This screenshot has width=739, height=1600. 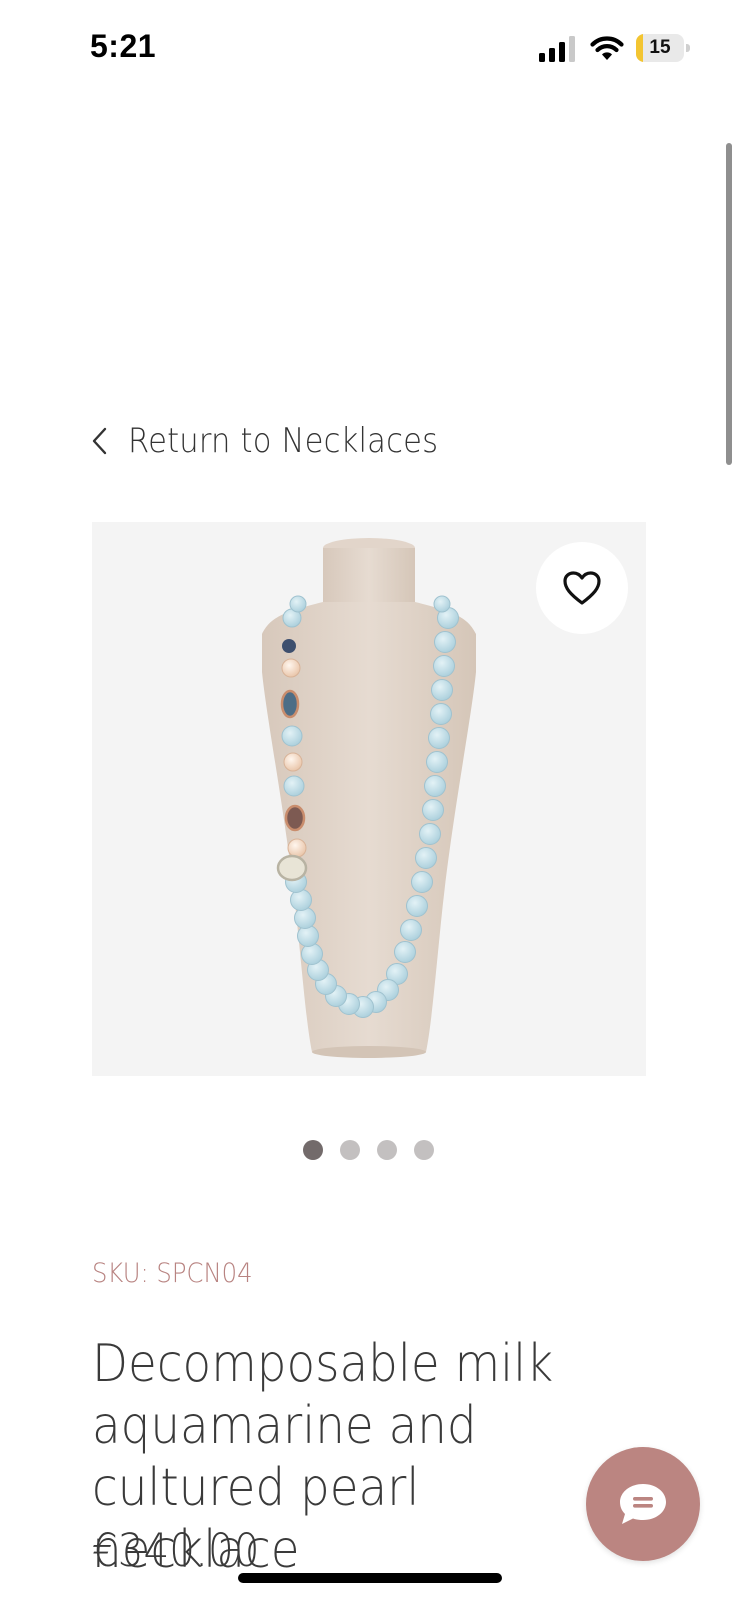 I want to click on chat-button, so click(x=643, y=1504).